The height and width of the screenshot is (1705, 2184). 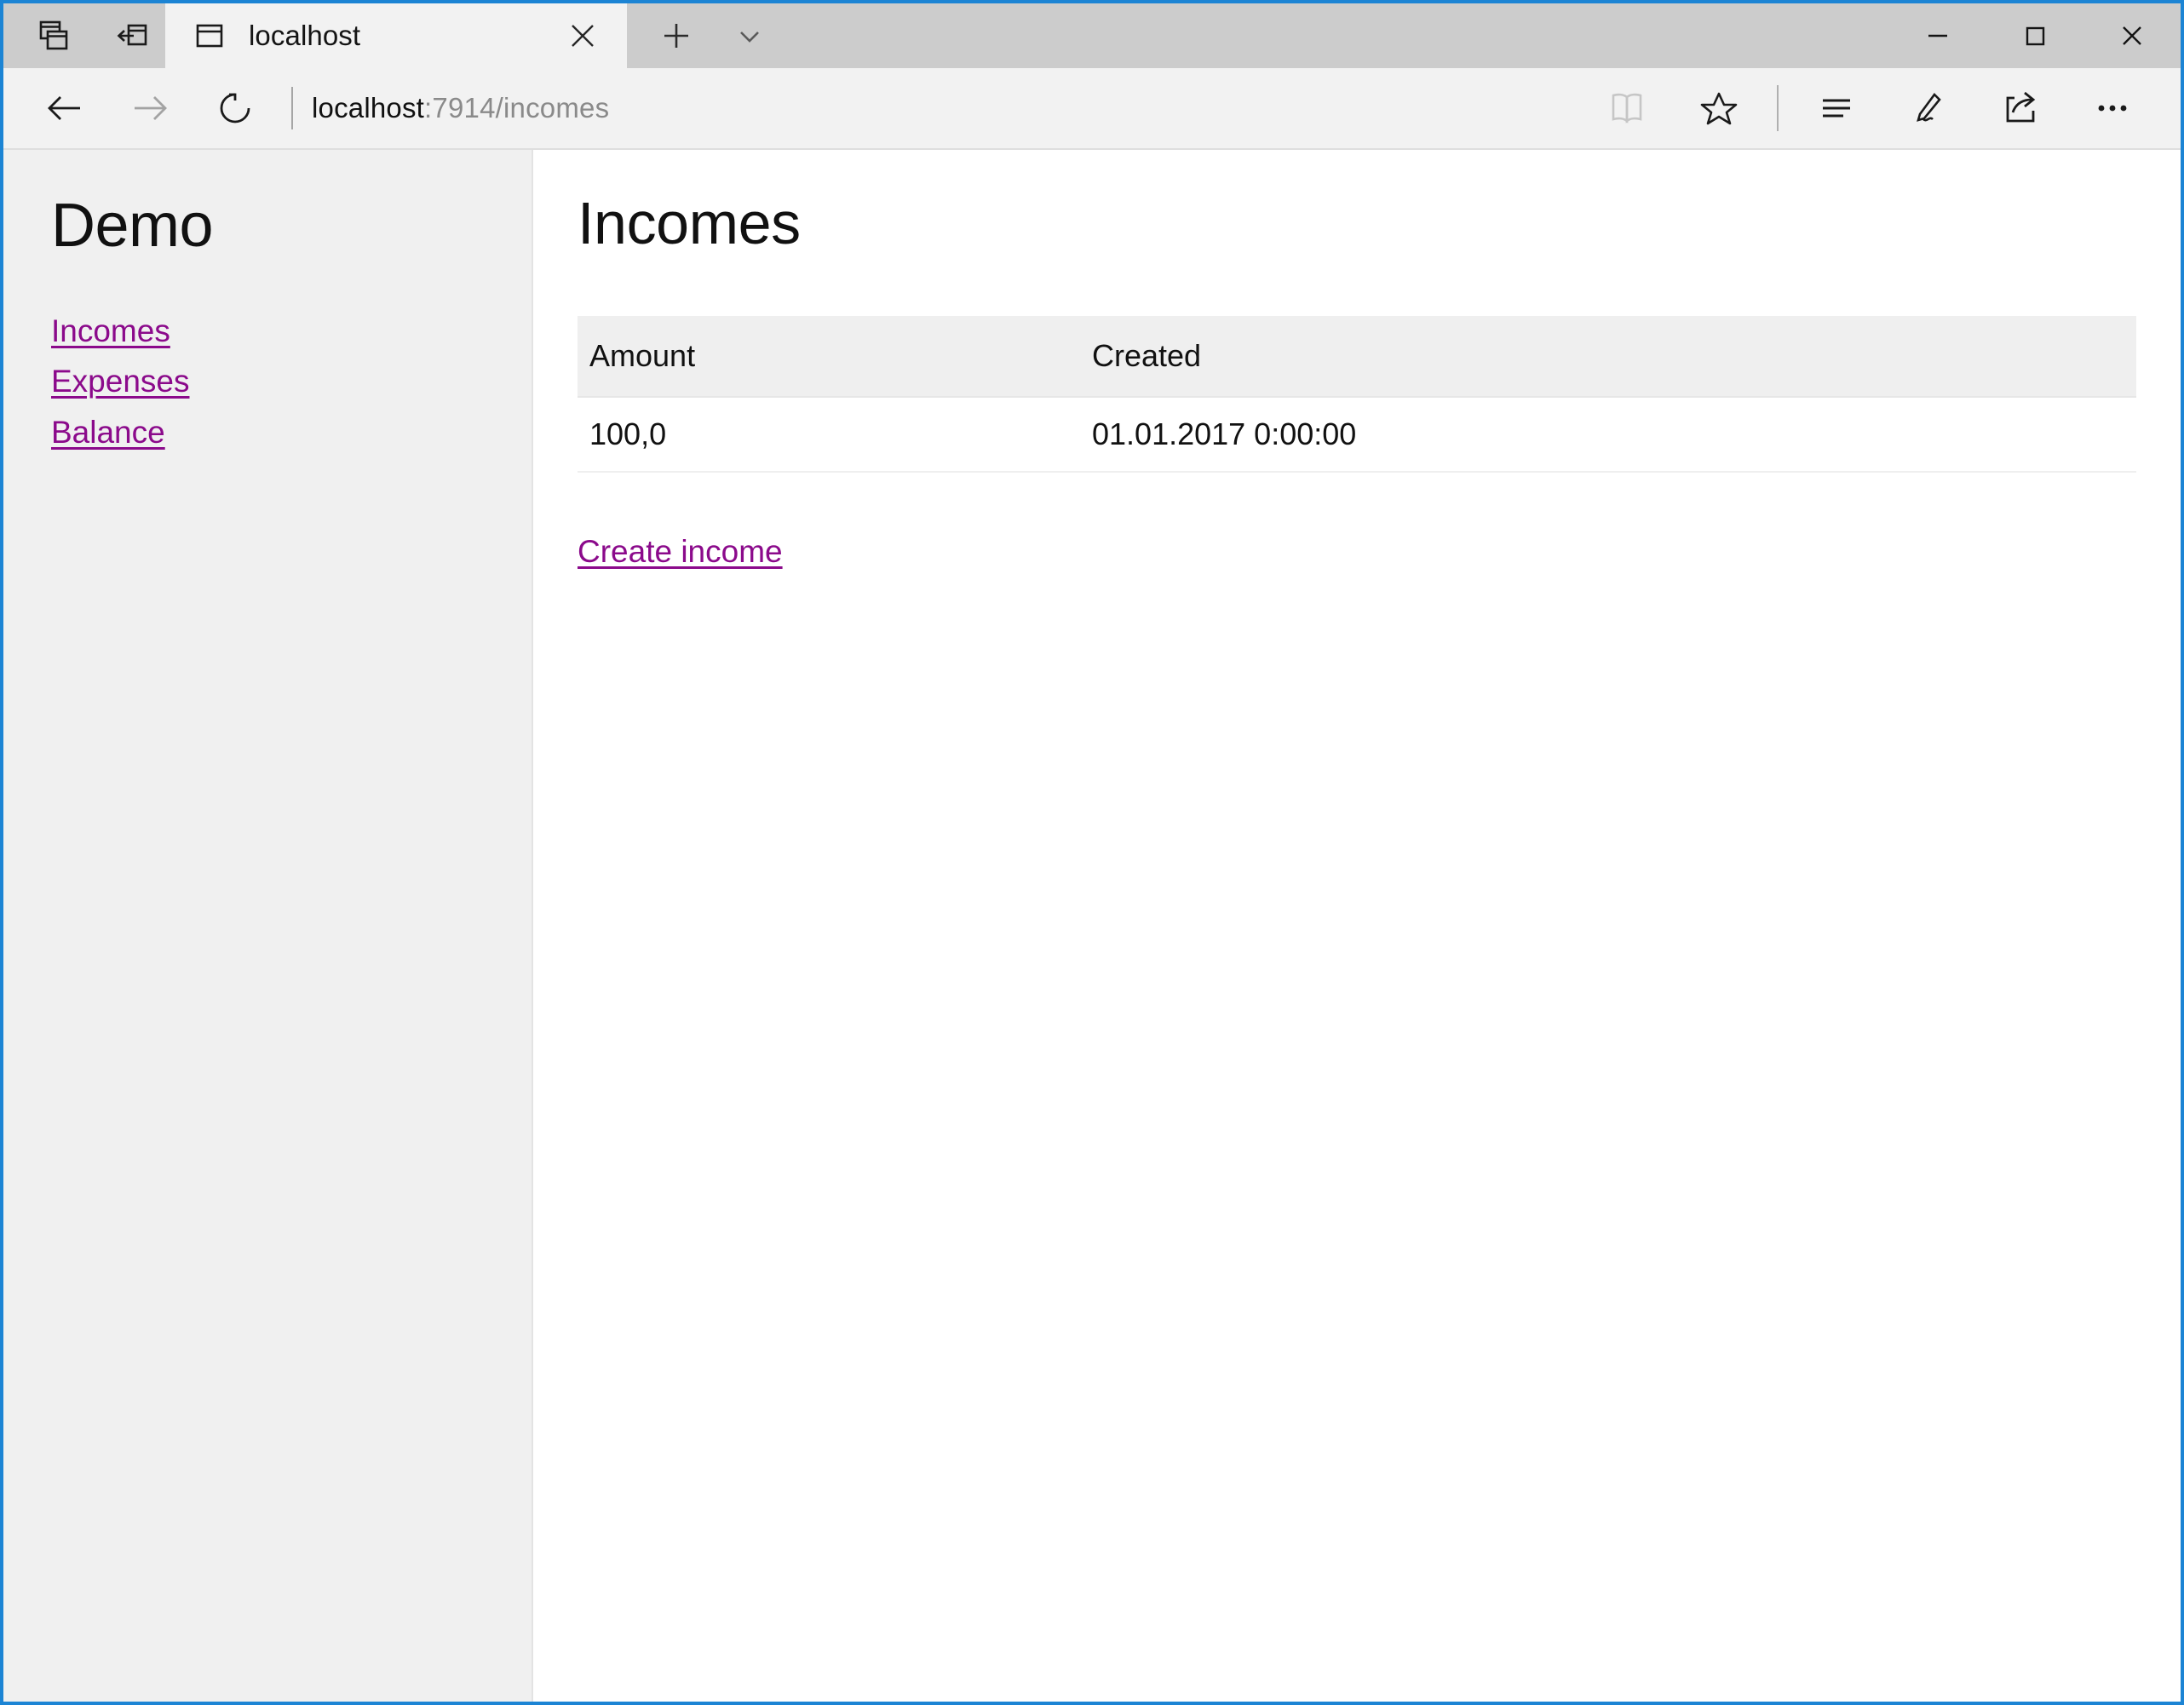 I want to click on table-row: 100,0 01.01.2017 0:00:00, so click(x=1357, y=435).